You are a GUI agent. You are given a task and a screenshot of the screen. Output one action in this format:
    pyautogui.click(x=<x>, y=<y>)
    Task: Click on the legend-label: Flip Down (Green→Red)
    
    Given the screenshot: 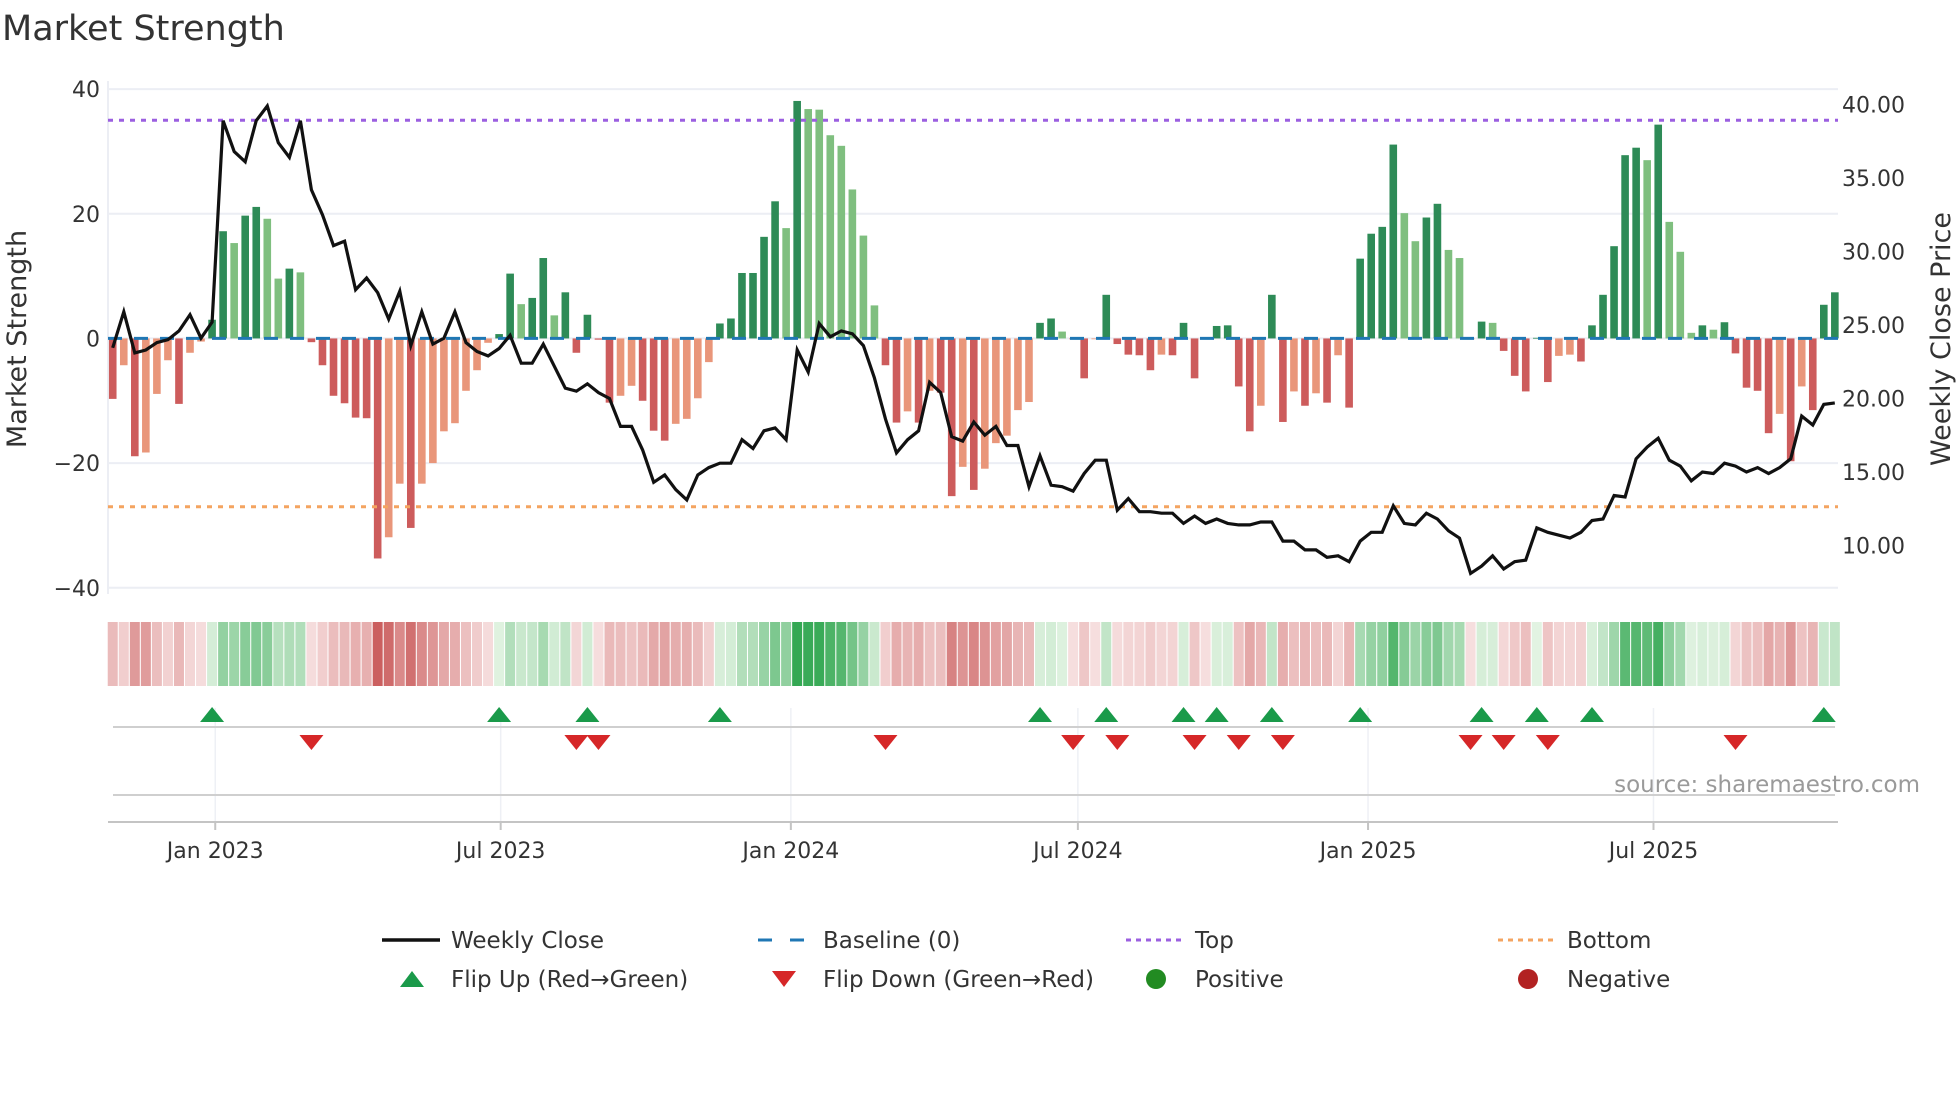 What is the action you would take?
    pyautogui.click(x=958, y=980)
    